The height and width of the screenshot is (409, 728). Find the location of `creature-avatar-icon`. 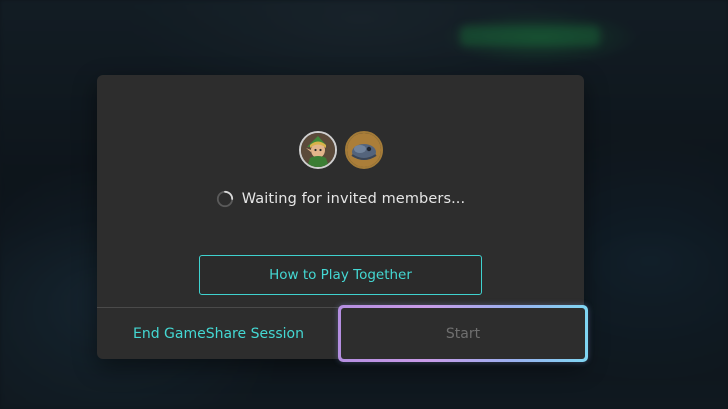

creature-avatar-icon is located at coordinates (363, 150).